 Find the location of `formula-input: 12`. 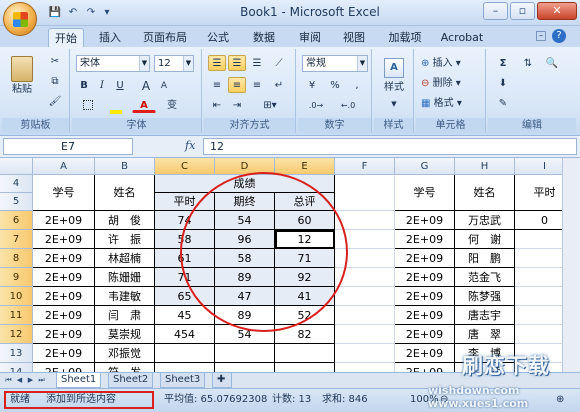

formula-input: 12 is located at coordinates (390, 146).